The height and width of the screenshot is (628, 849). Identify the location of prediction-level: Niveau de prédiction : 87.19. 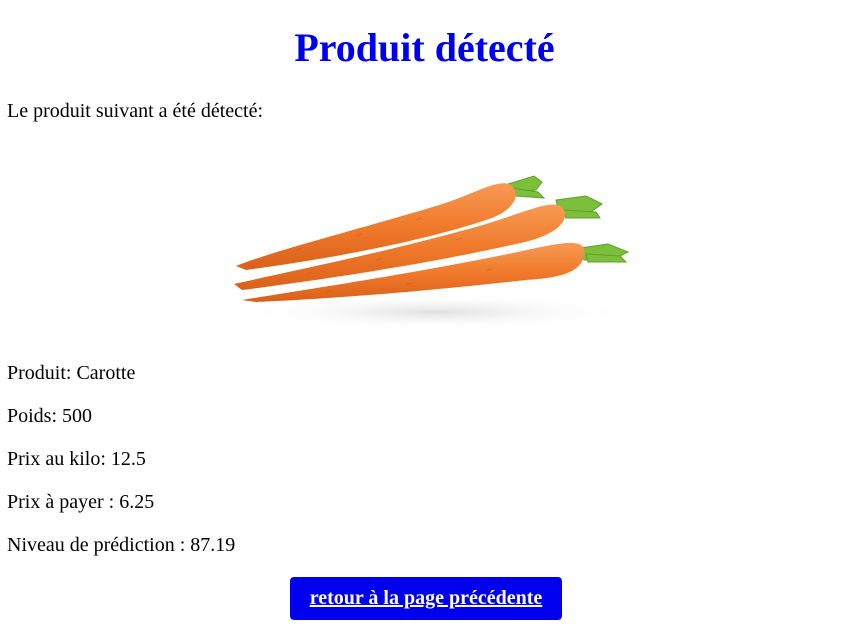
(121, 545).